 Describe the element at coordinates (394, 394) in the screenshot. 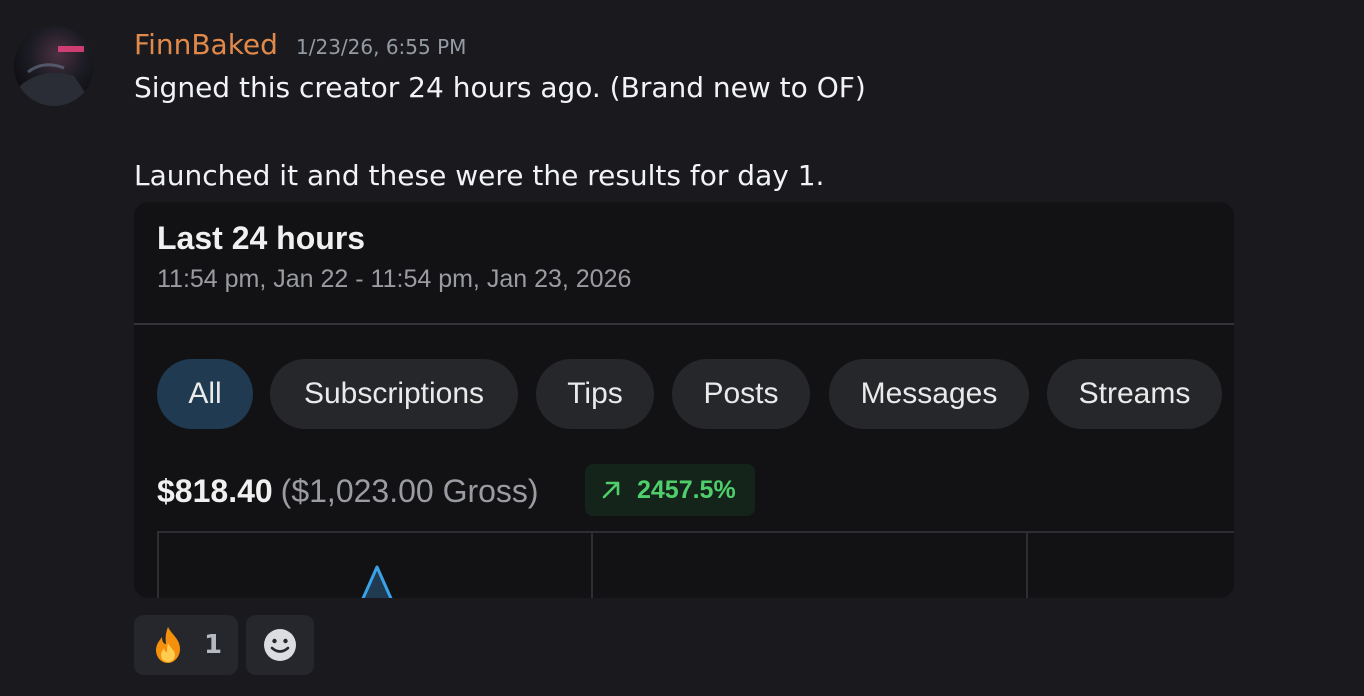

I see `filter-chip-subscriptions: Subscriptions` at that location.